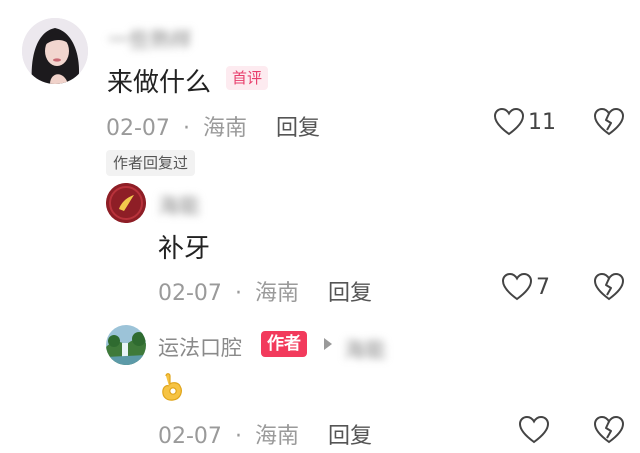  What do you see at coordinates (176, 126) in the screenshot?
I see `comment-meta: 02-07 · 海南` at bounding box center [176, 126].